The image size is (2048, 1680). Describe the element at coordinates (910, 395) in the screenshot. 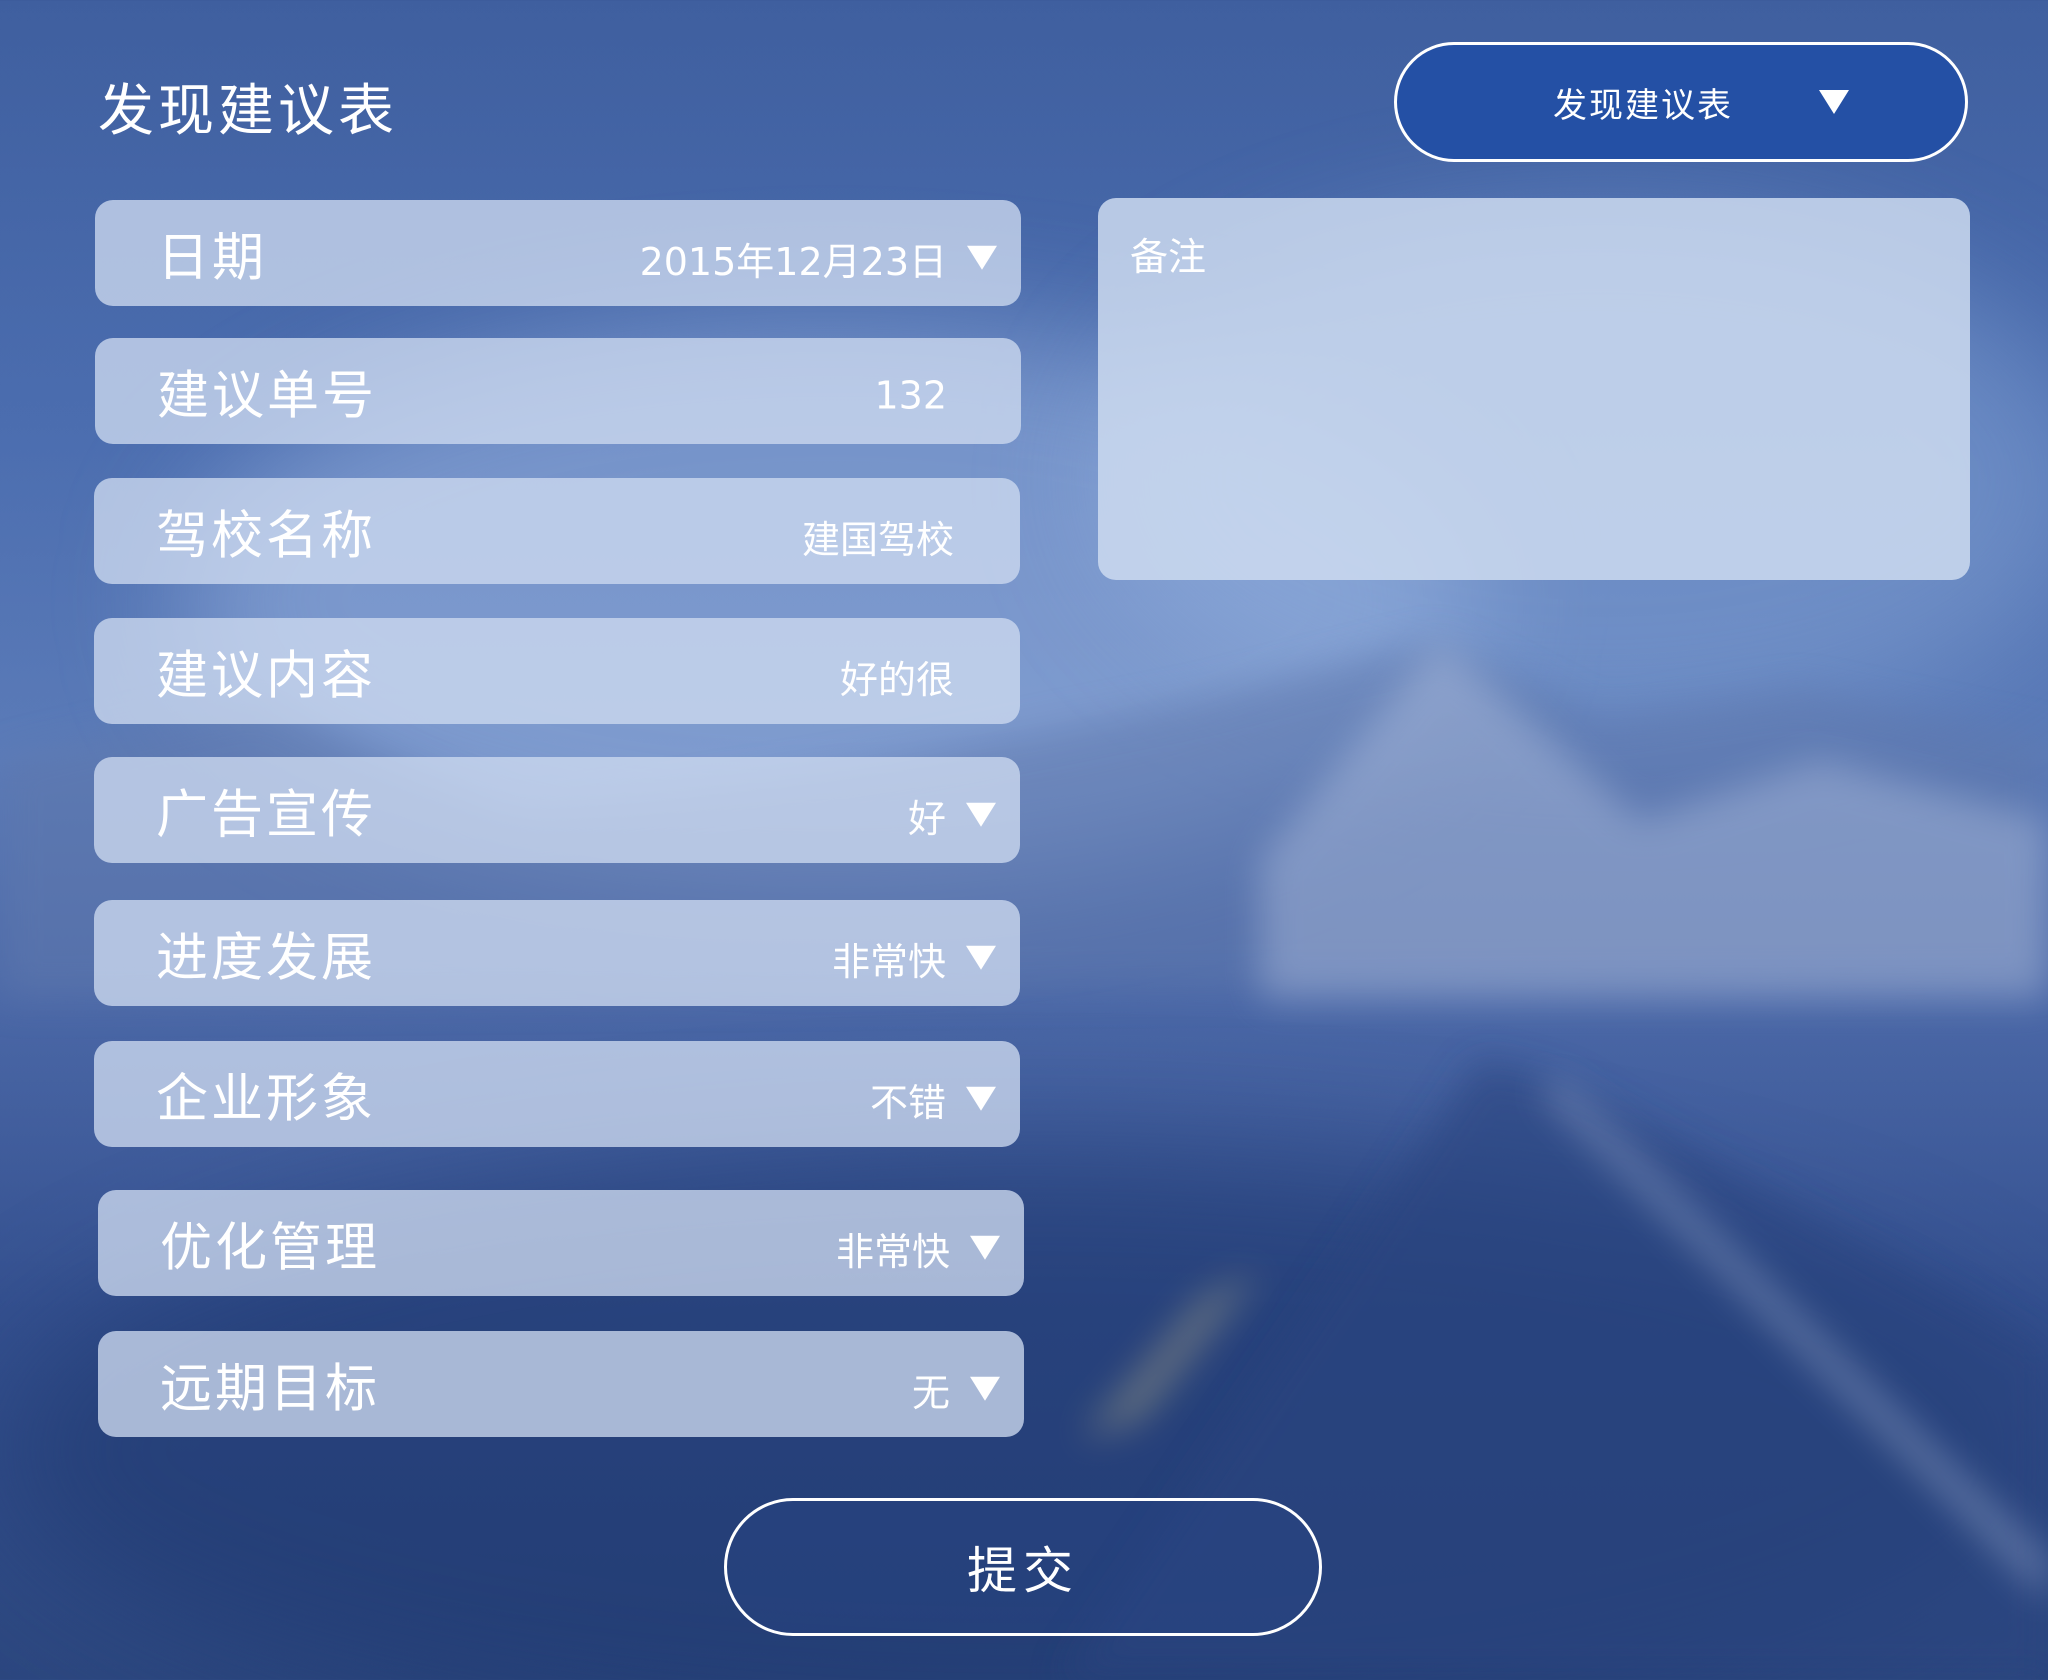

I see `field-value: 132` at that location.